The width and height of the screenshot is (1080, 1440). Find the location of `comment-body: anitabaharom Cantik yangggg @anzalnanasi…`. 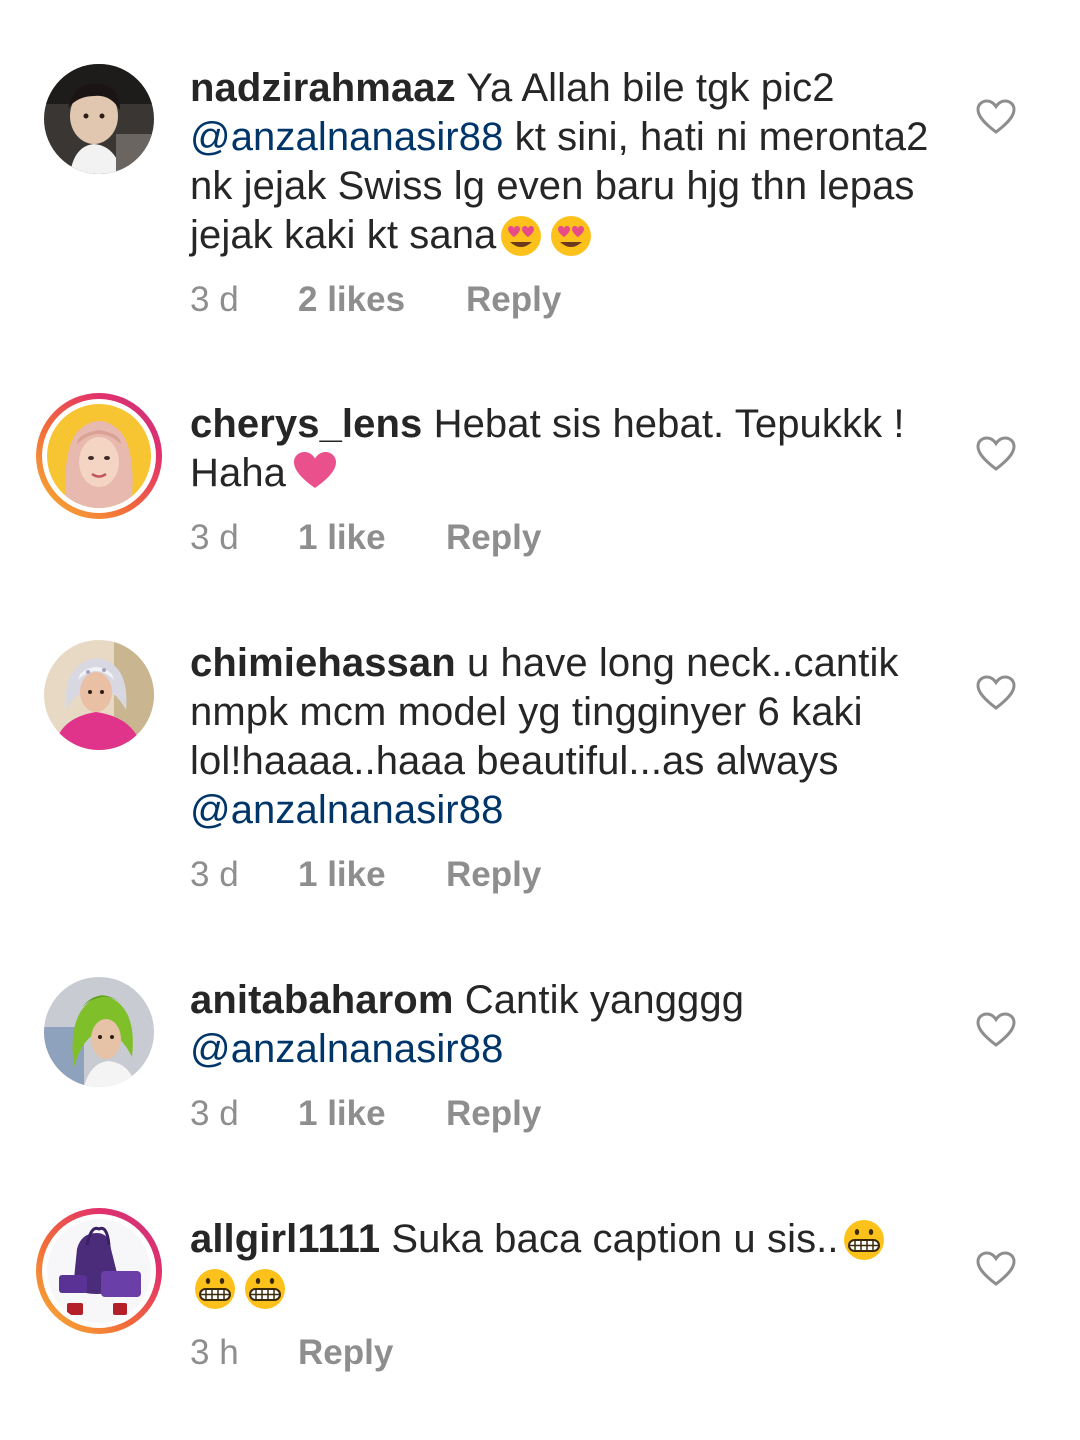

comment-body: anitabaharom Cantik yangggg @anzalnanasi… is located at coordinates (560, 1025).